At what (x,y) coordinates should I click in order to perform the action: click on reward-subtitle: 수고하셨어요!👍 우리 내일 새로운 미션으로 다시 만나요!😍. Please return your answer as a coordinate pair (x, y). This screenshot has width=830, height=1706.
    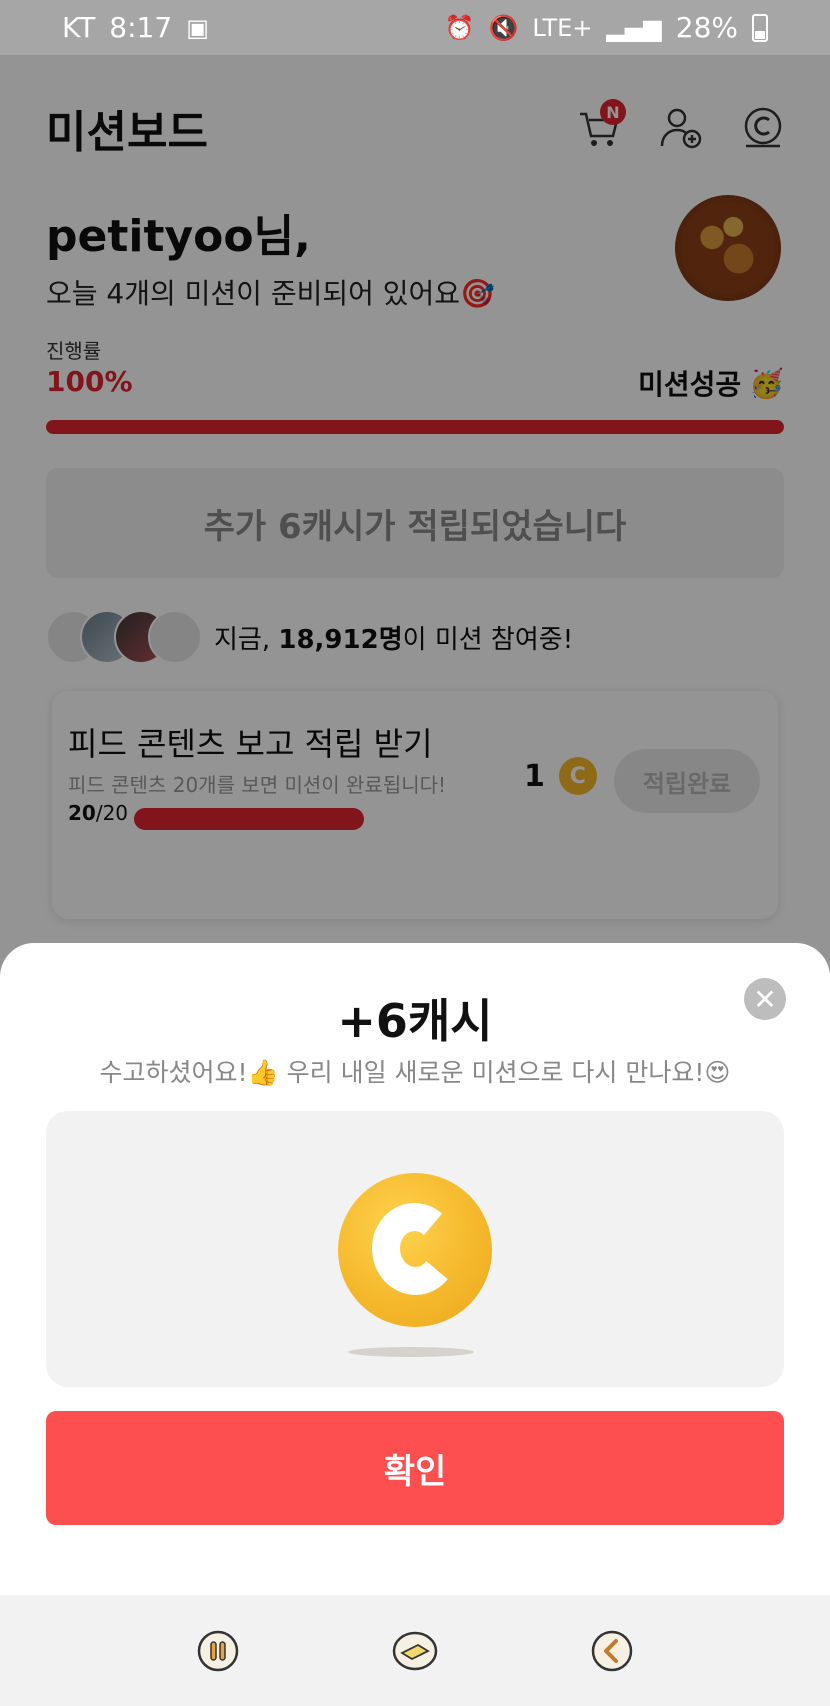
    Looking at the image, I should click on (415, 1072).